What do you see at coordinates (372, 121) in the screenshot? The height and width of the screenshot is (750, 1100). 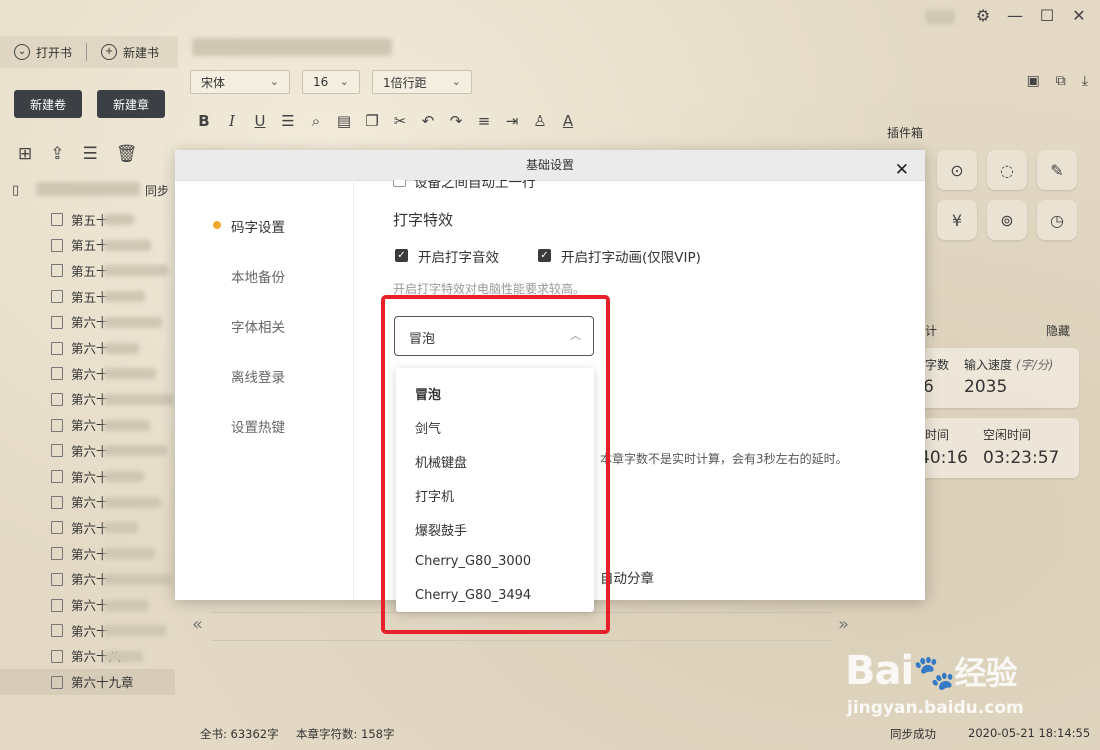 I see `copy-icon: ❐` at bounding box center [372, 121].